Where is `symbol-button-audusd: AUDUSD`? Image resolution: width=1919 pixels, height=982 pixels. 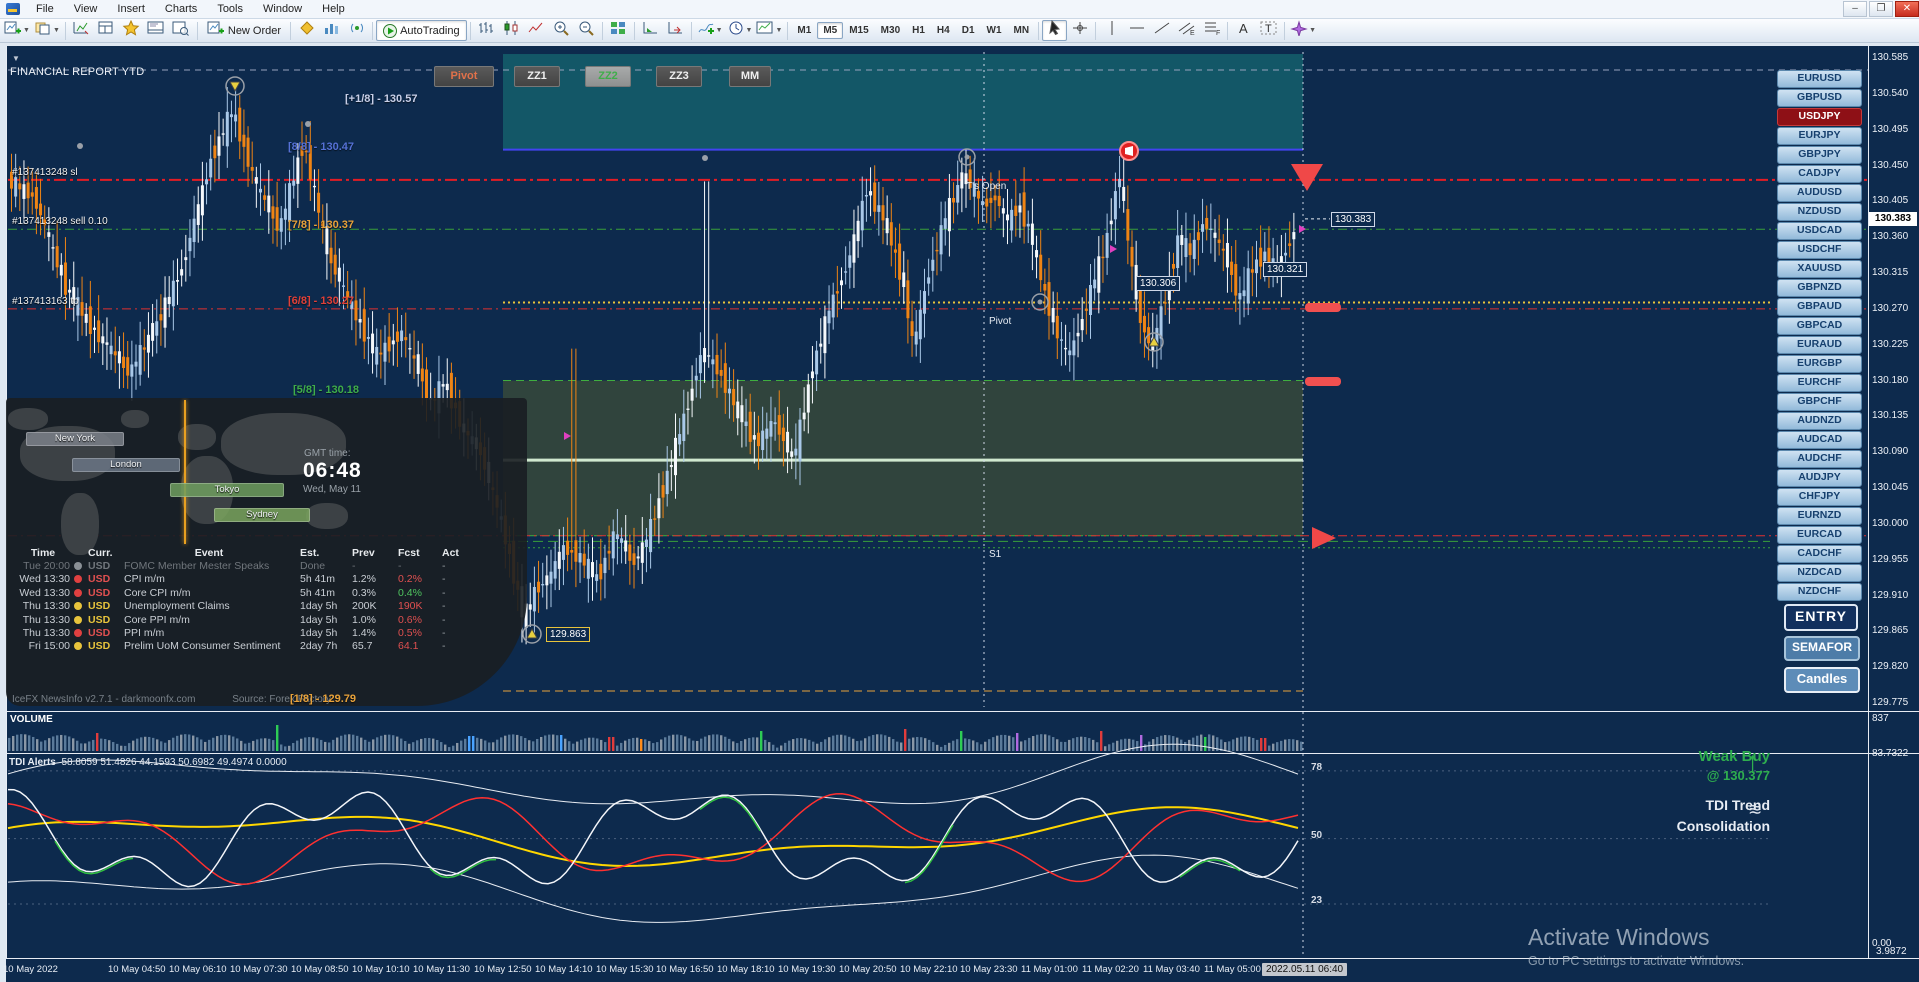 symbol-button-audusd: AUDUSD is located at coordinates (1819, 193).